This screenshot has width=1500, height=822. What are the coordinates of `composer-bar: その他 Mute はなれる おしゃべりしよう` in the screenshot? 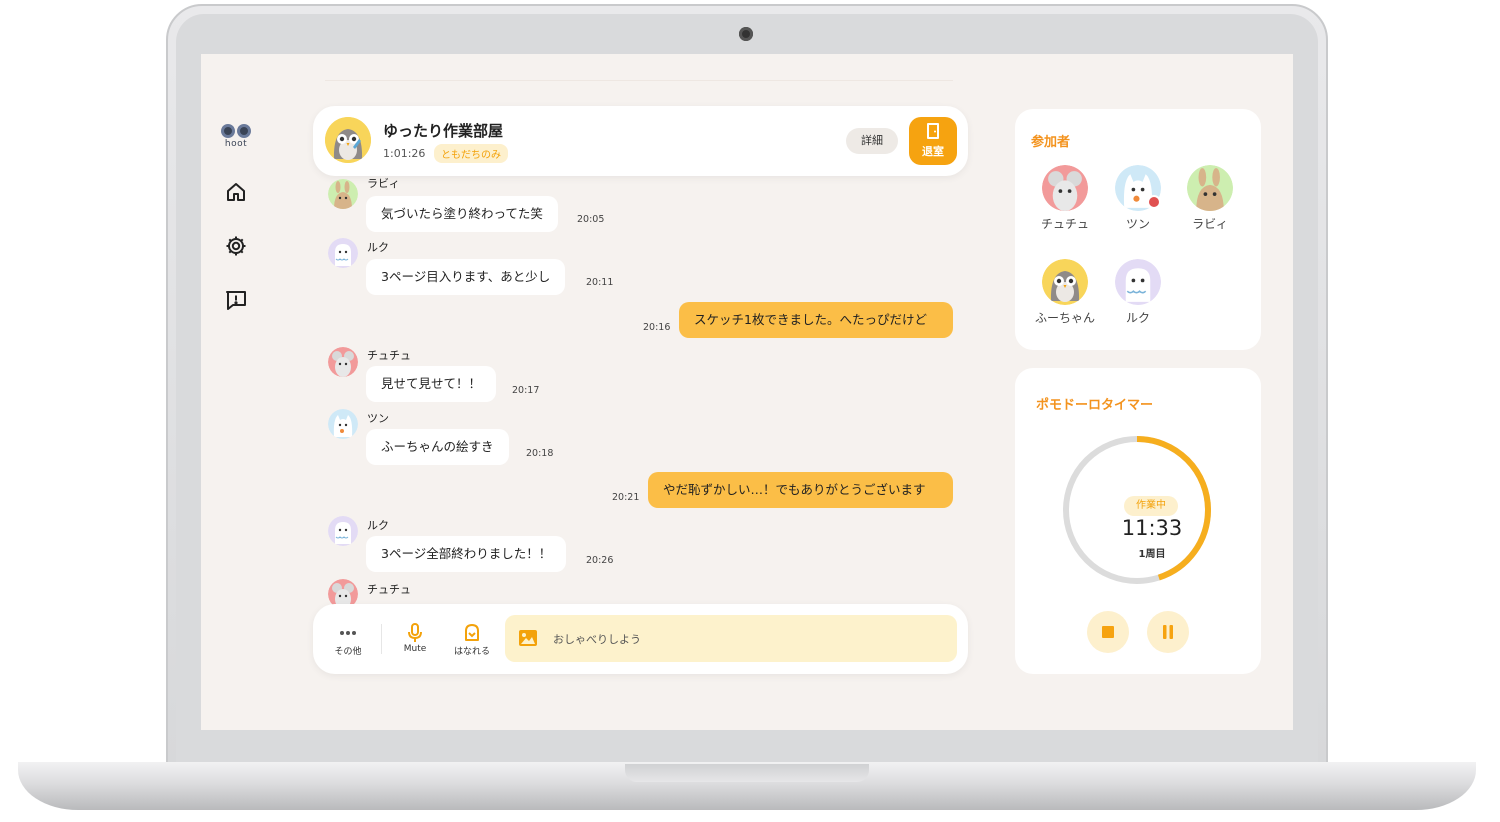 It's located at (640, 639).